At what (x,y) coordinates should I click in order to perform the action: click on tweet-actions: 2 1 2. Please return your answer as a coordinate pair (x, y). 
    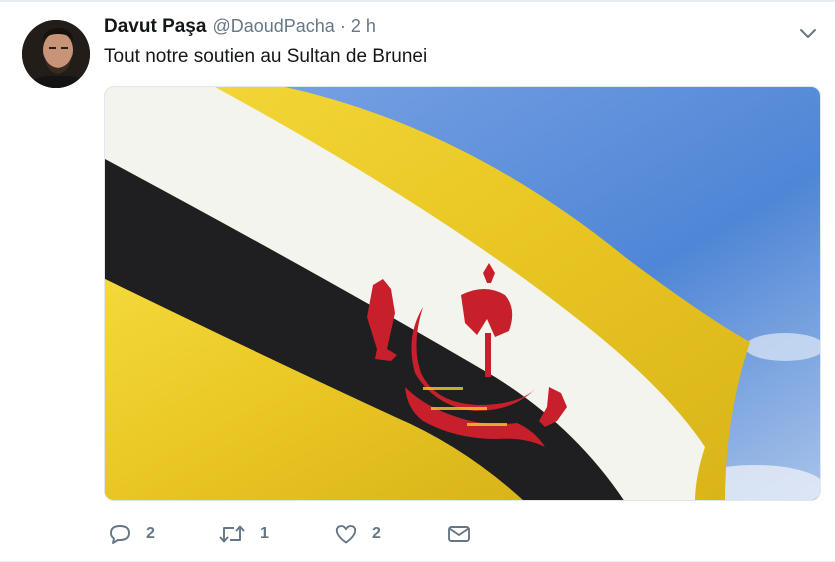
    Looking at the image, I should click on (314, 534).